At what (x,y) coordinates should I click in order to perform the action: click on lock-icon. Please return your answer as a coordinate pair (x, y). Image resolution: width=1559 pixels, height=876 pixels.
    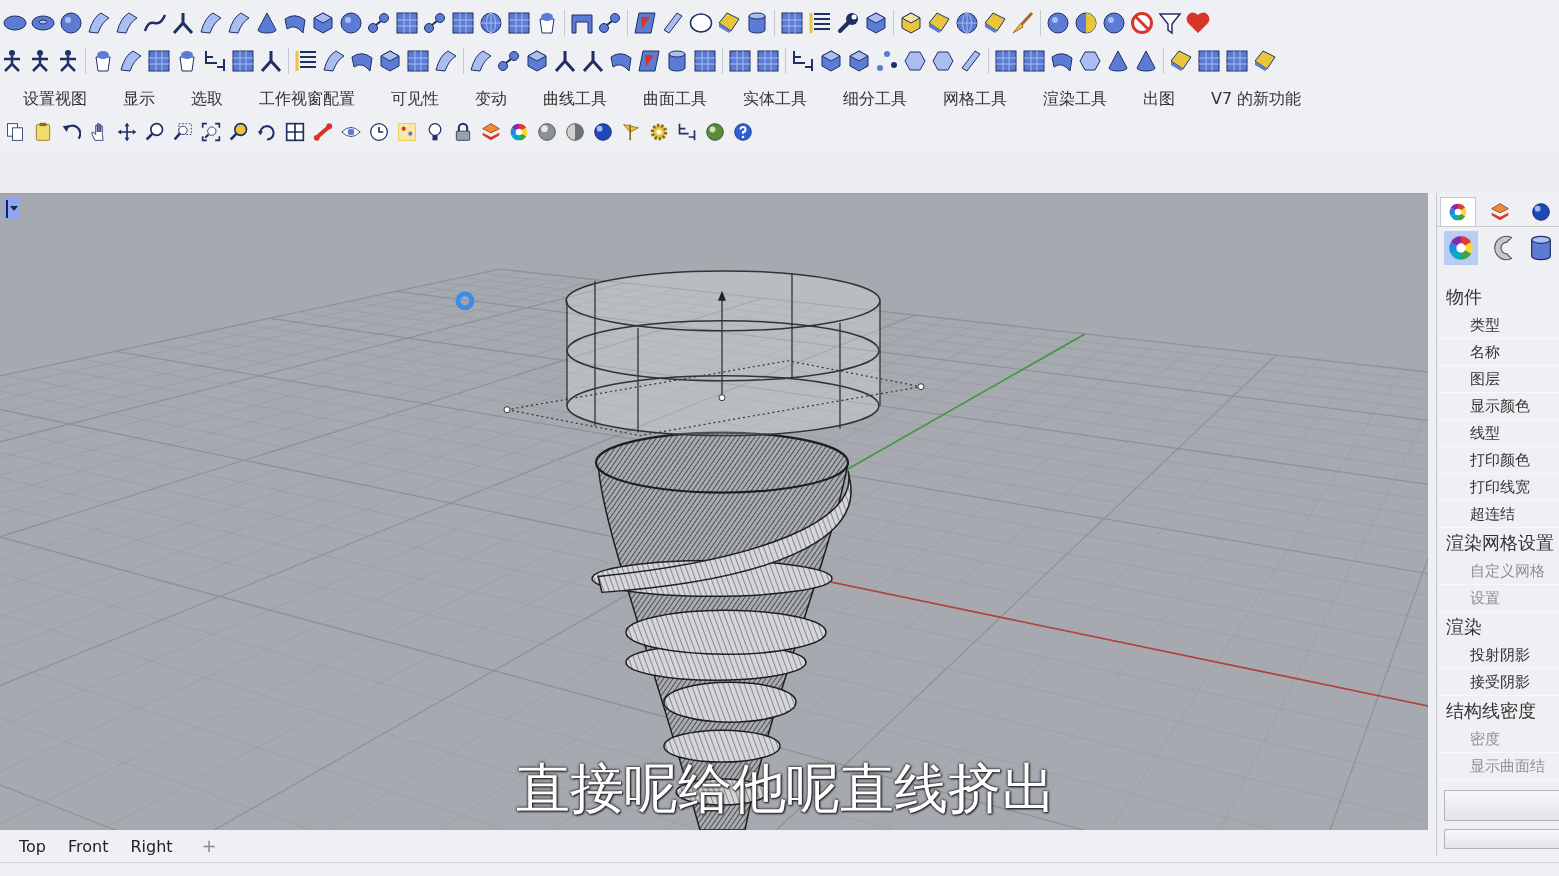
    Looking at the image, I should click on (463, 131).